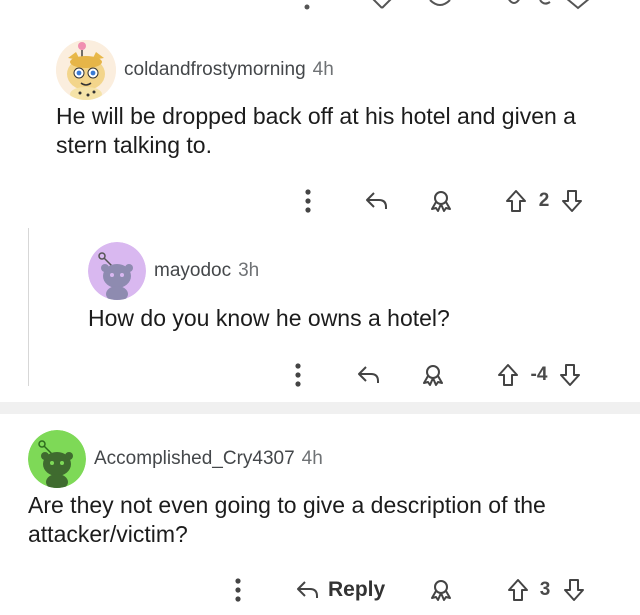 Image resolution: width=640 pixels, height=615 pixels. What do you see at coordinates (447, 5) in the screenshot?
I see `clipped-icons-icon` at bounding box center [447, 5].